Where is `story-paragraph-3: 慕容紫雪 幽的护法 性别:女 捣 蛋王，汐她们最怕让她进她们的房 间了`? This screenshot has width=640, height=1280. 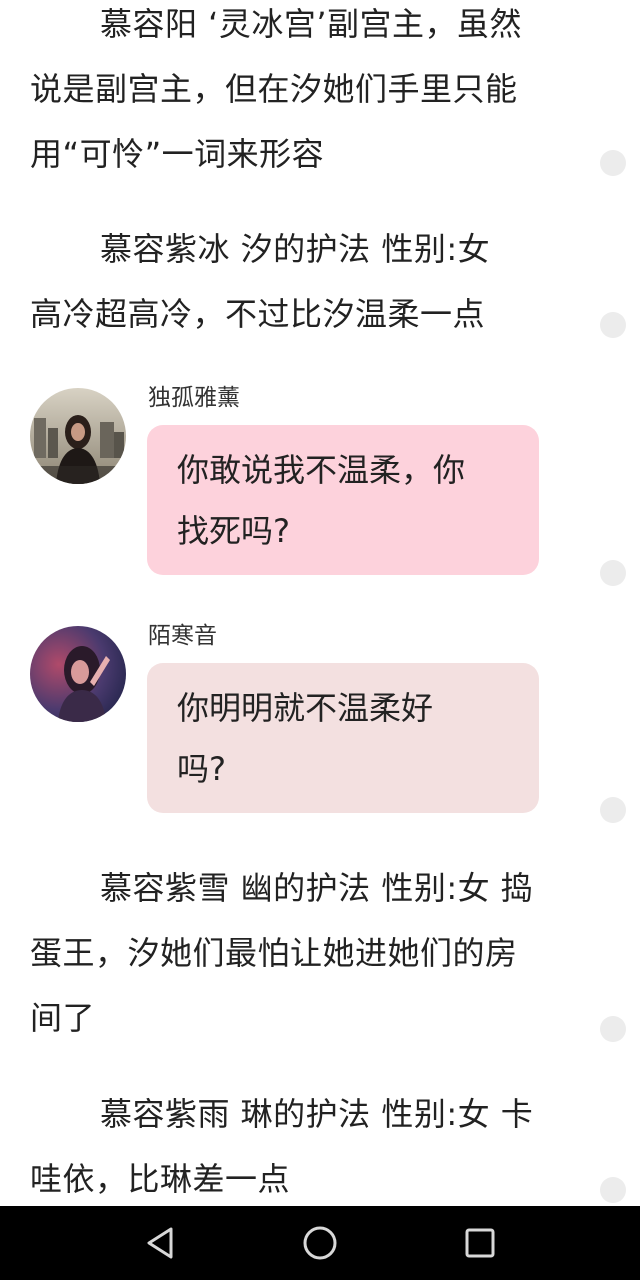
story-paragraph-3: 慕容紫雪 幽的护法 性别:女 捣 蛋王，汐她们最怕让她进她们的房 间了 is located at coordinates (307, 953).